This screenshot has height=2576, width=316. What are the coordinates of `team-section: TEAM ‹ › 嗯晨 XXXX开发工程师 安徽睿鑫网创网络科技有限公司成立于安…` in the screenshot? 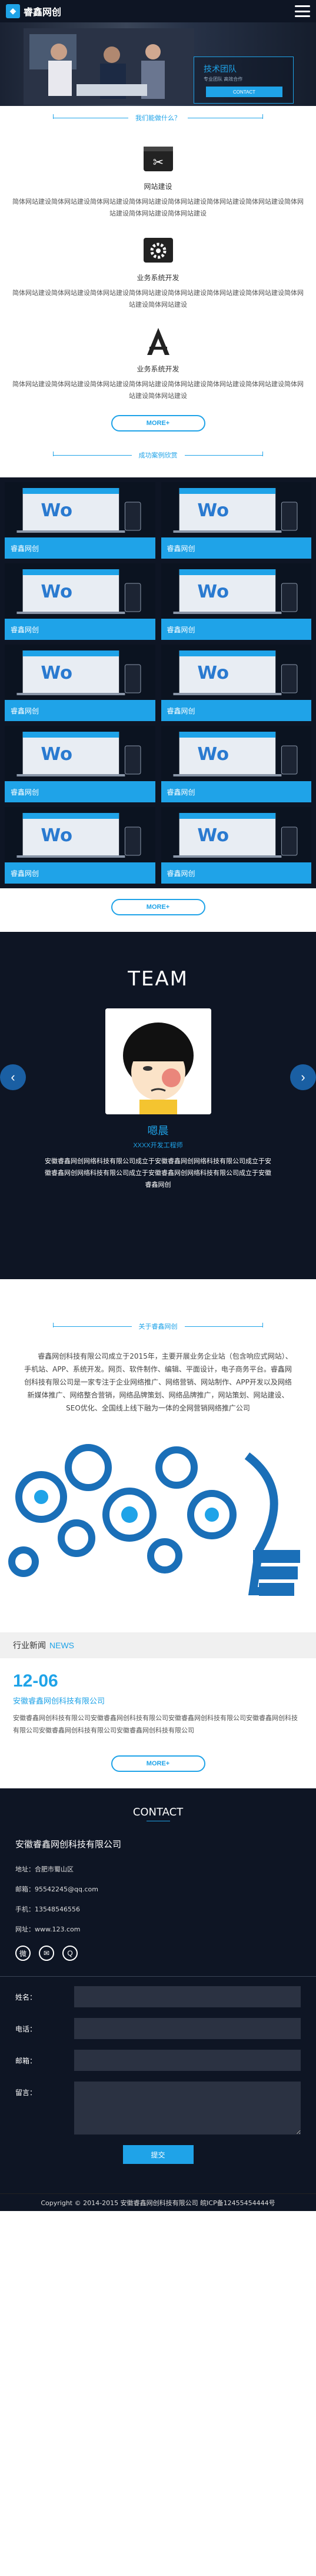 It's located at (158, 1105).